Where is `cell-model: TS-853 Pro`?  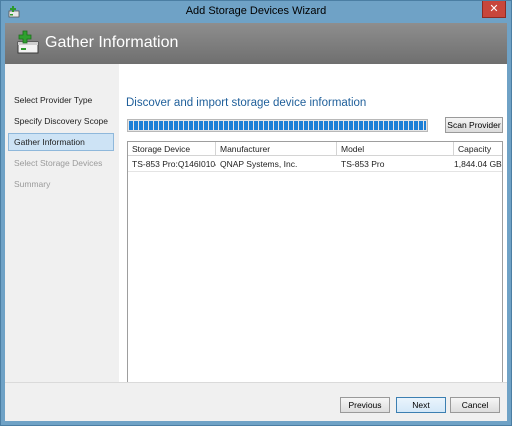 cell-model: TS-853 Pro is located at coordinates (363, 164).